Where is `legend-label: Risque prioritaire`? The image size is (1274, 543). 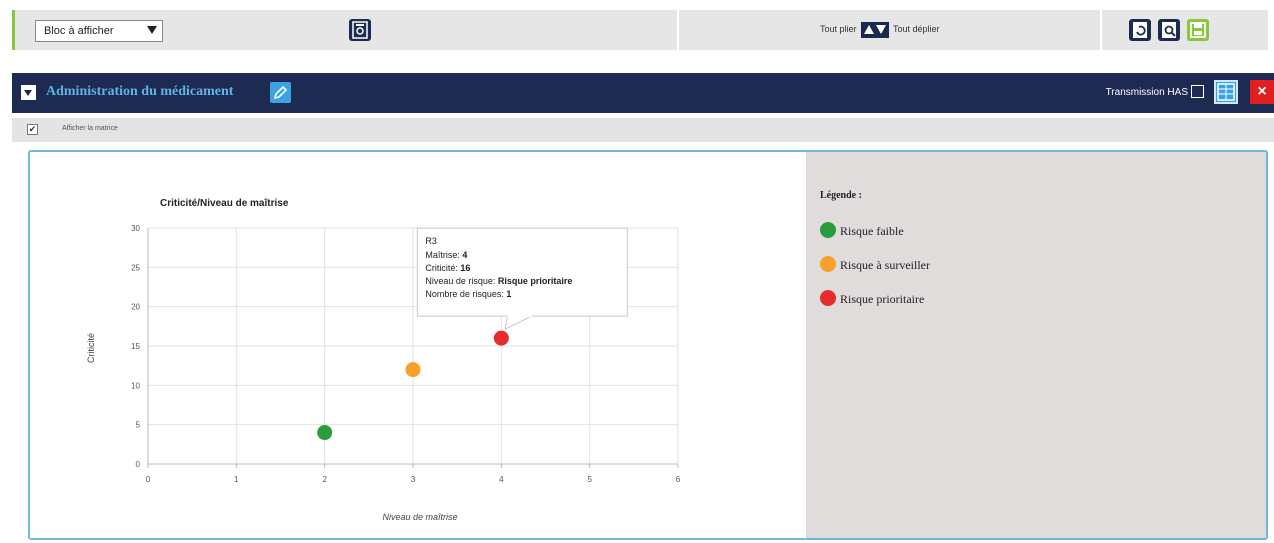 legend-label: Risque prioritaire is located at coordinates (882, 299).